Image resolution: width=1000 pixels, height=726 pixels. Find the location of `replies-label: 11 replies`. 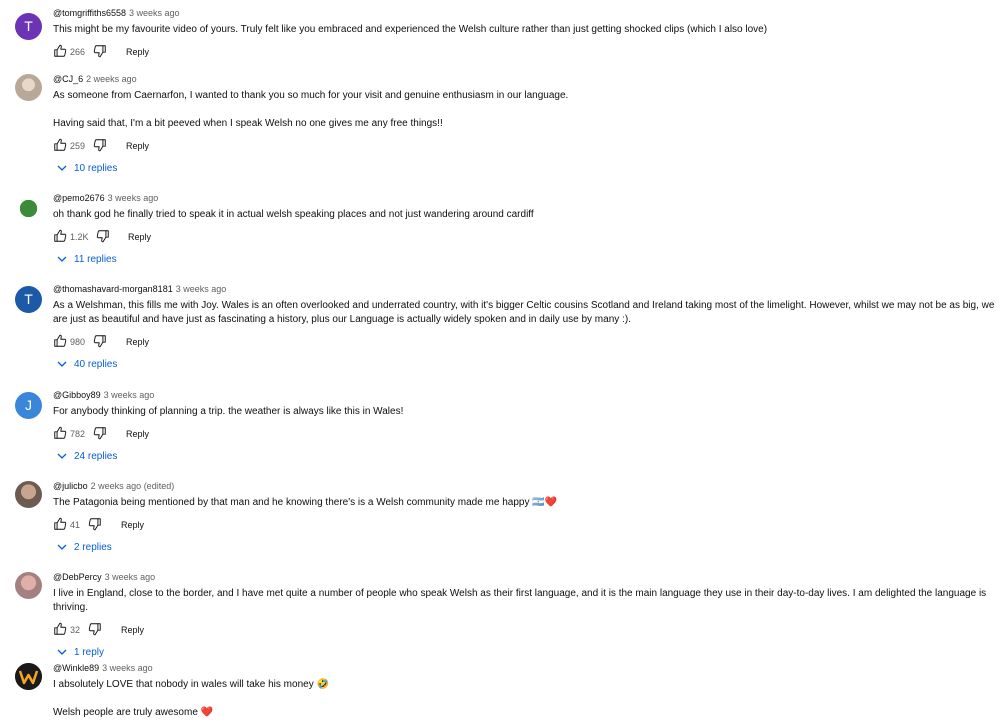

replies-label: 11 replies is located at coordinates (95, 259).